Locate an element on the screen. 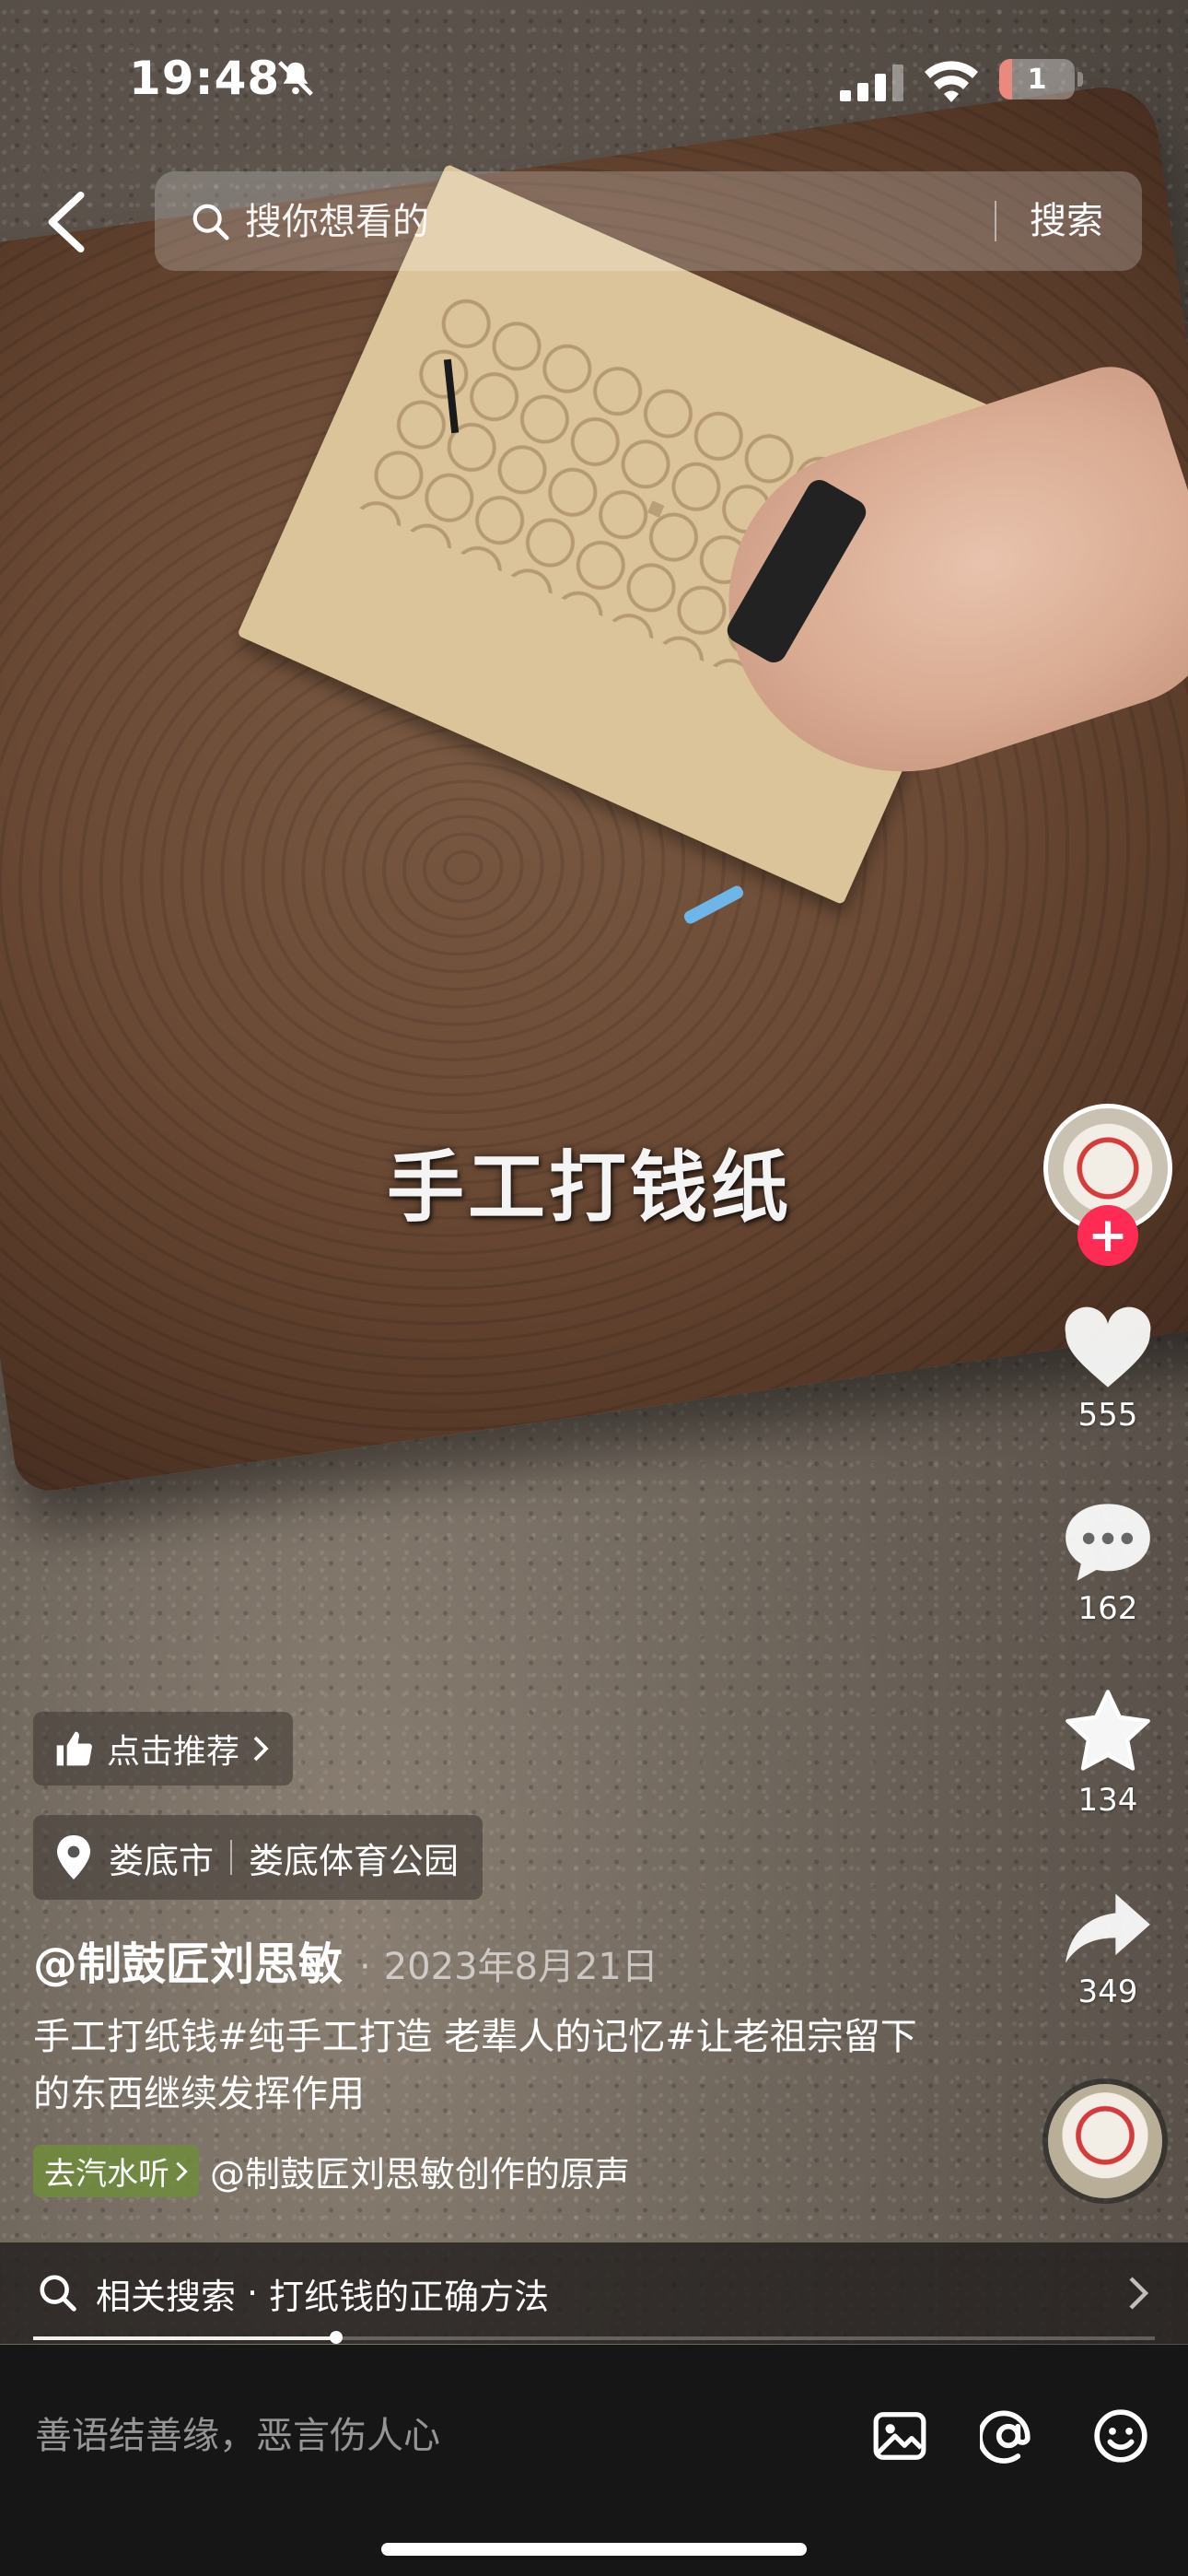 Image resolution: width=1188 pixels, height=2576 pixels. location-chip: 娄底市 娄底体育公园 is located at coordinates (258, 1857).